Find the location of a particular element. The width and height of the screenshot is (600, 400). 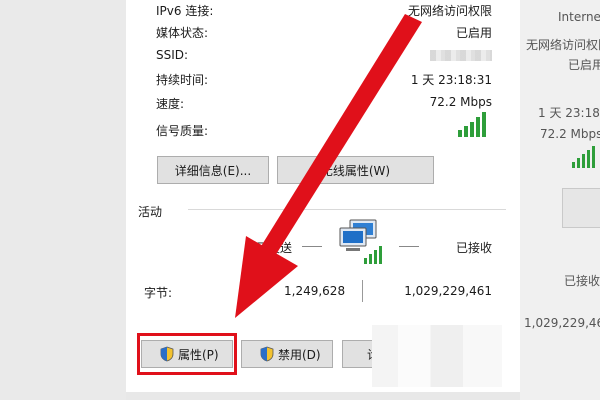

detail-label: 速度: is located at coordinates (170, 104).